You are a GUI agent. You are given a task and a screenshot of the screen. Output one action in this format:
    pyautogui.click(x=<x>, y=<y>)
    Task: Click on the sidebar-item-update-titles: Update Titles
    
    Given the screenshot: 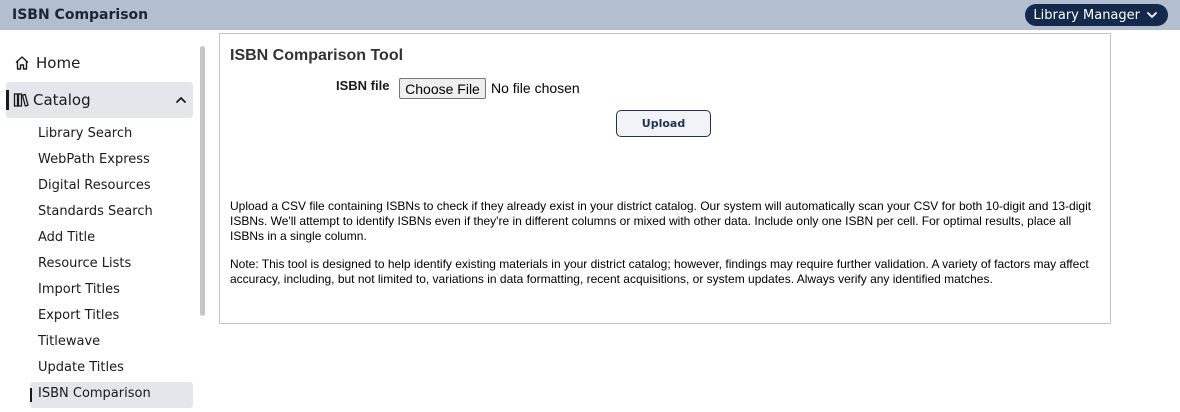 What is the action you would take?
    pyautogui.click(x=81, y=368)
    